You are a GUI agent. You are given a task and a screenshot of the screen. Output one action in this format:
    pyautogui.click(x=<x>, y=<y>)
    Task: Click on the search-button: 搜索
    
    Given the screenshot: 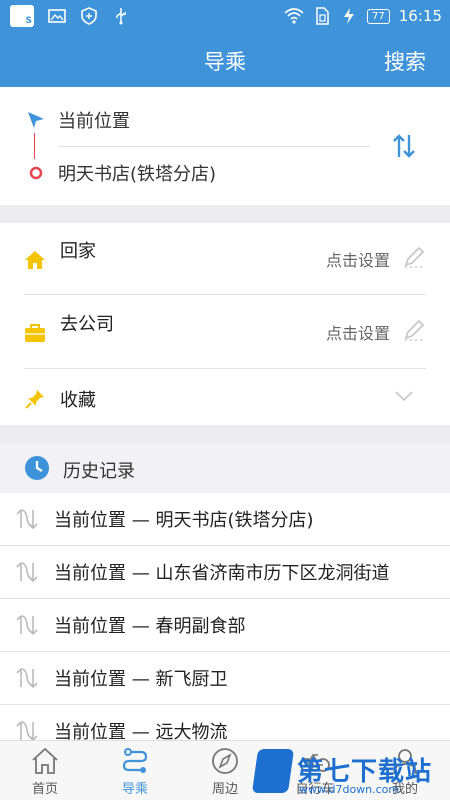 What is the action you would take?
    pyautogui.click(x=405, y=61)
    